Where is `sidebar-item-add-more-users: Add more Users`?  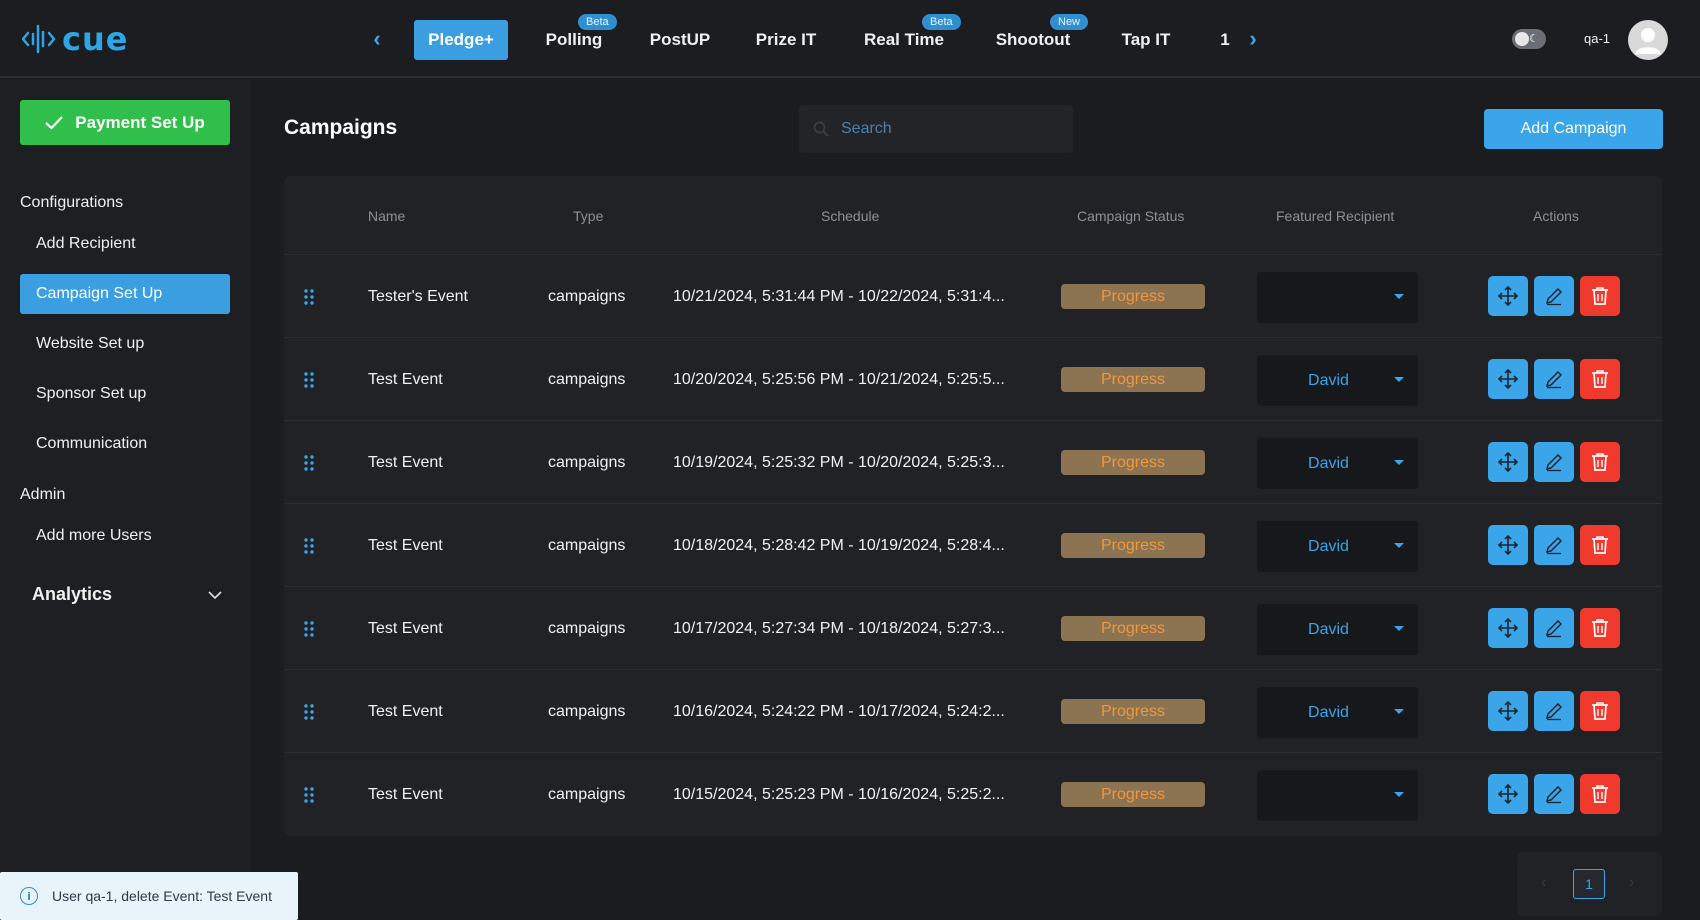 sidebar-item-add-more-users: Add more Users is located at coordinates (125, 536).